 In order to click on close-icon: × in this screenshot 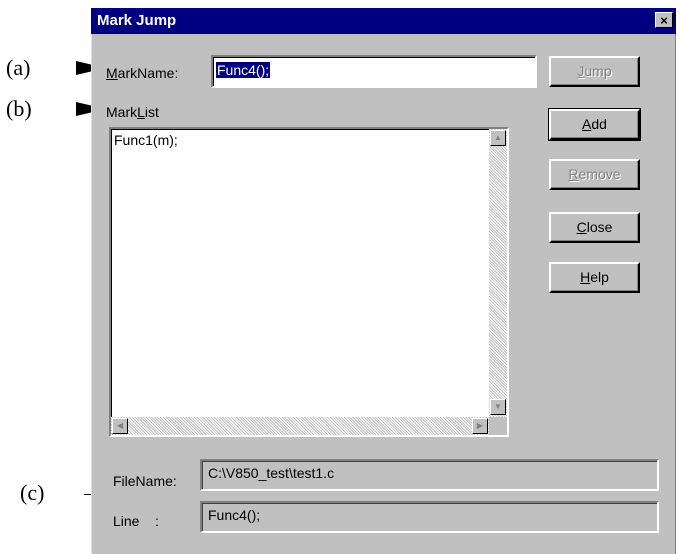, I will do `click(664, 20)`.